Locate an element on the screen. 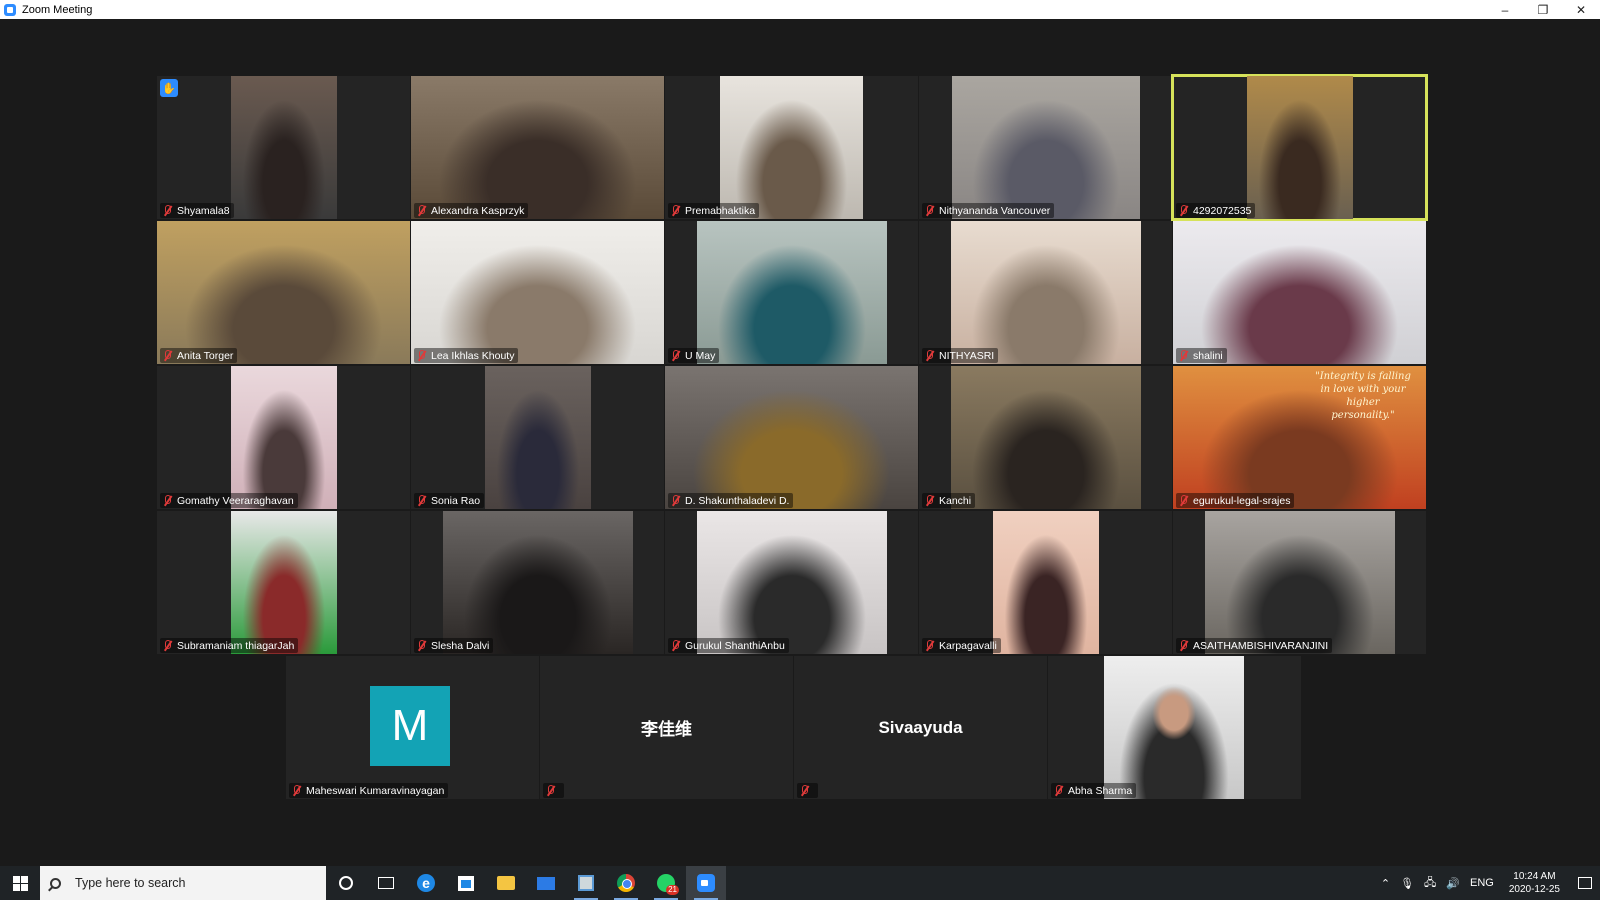  participant-name: Karpagavalli is located at coordinates (968, 645).